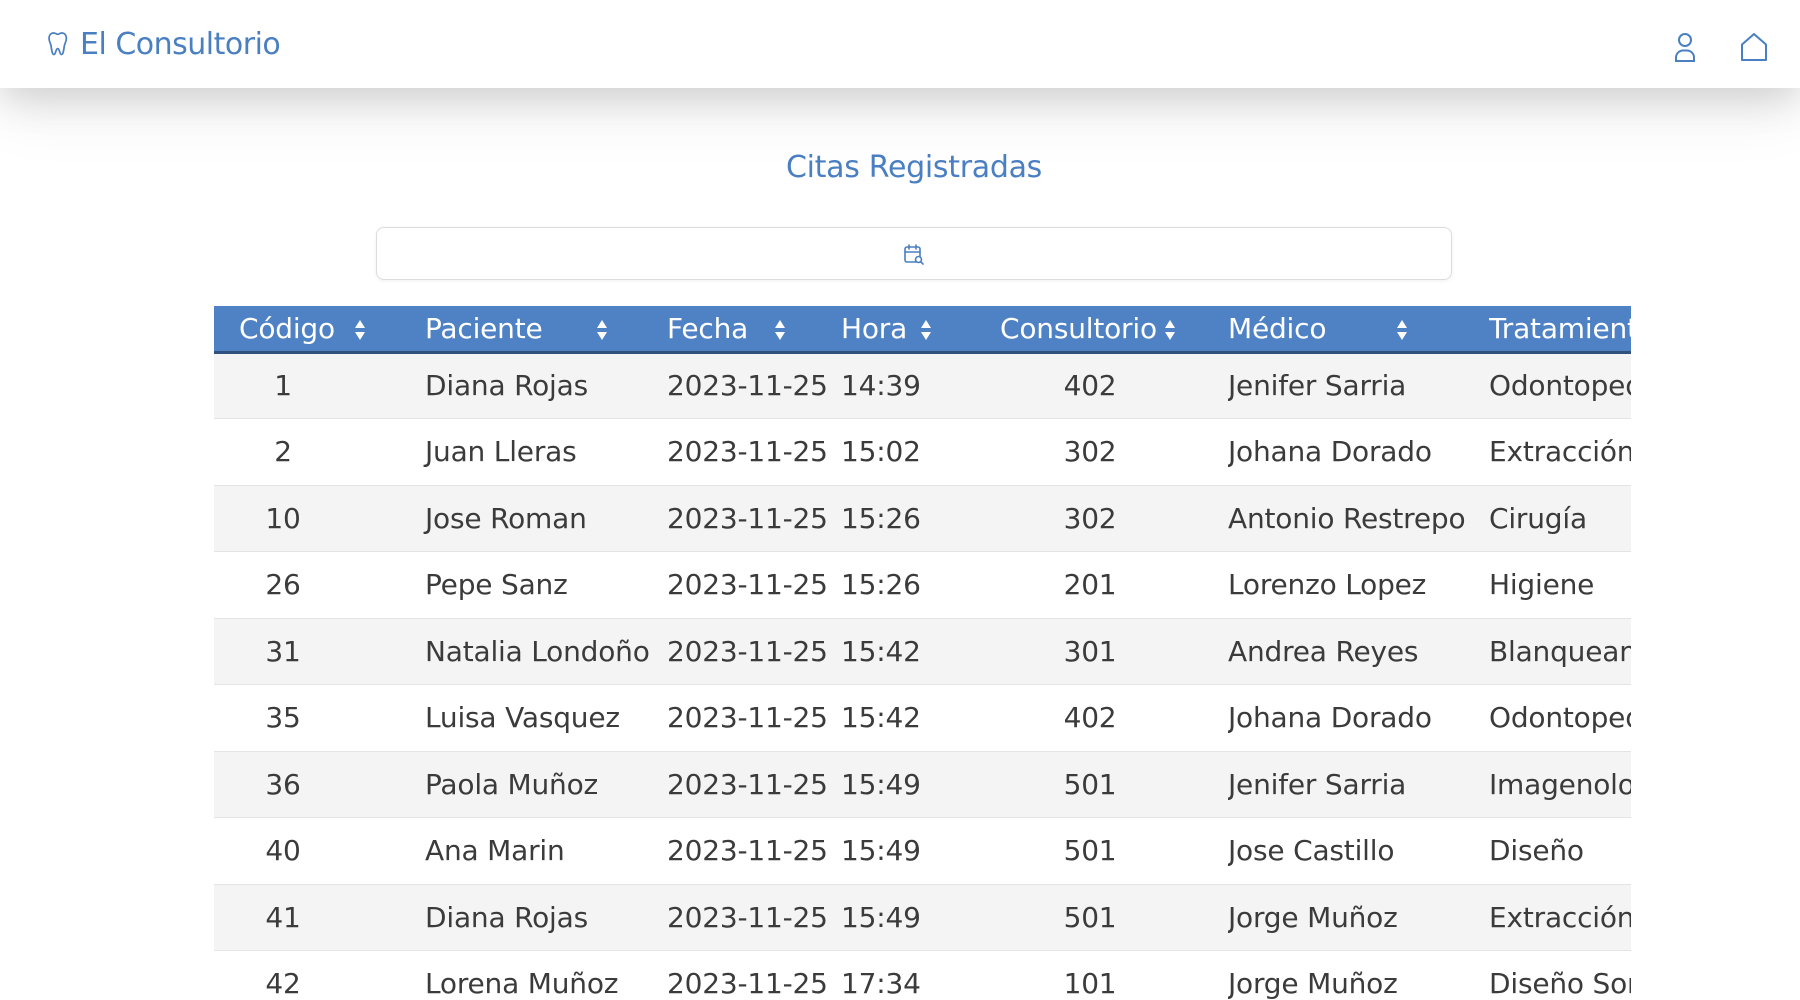 Image resolution: width=1800 pixels, height=1000 pixels. Describe the element at coordinates (484, 328) in the screenshot. I see `header-label: Paciente` at that location.